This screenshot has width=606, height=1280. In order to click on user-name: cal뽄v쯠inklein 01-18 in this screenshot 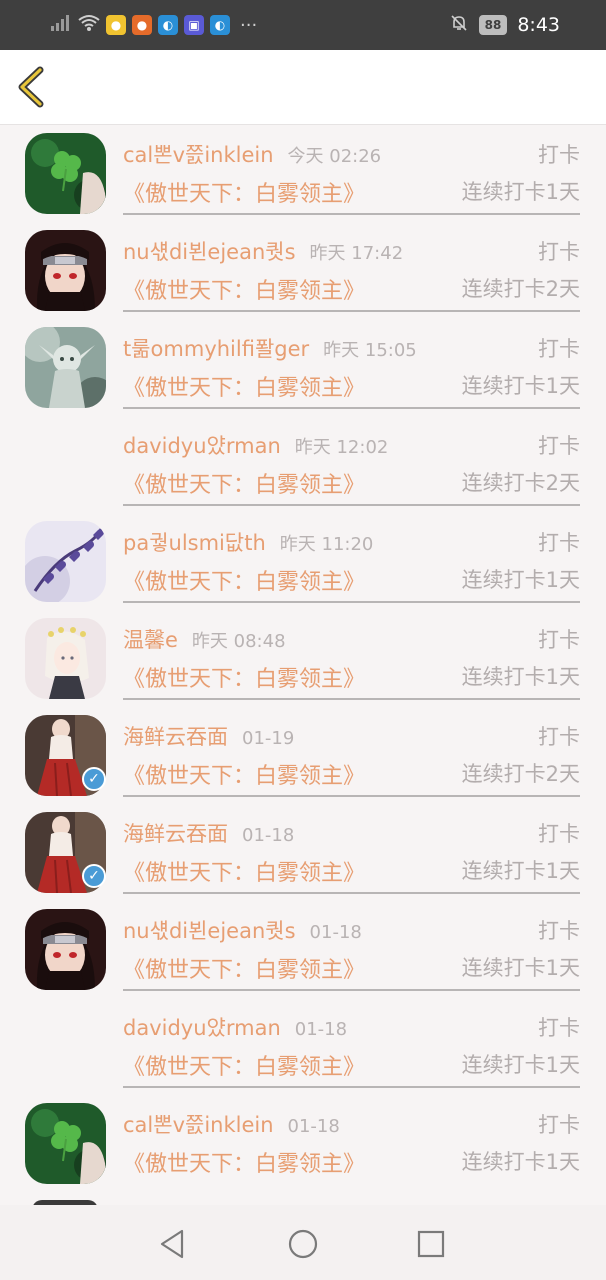, I will do `click(231, 1124)`.